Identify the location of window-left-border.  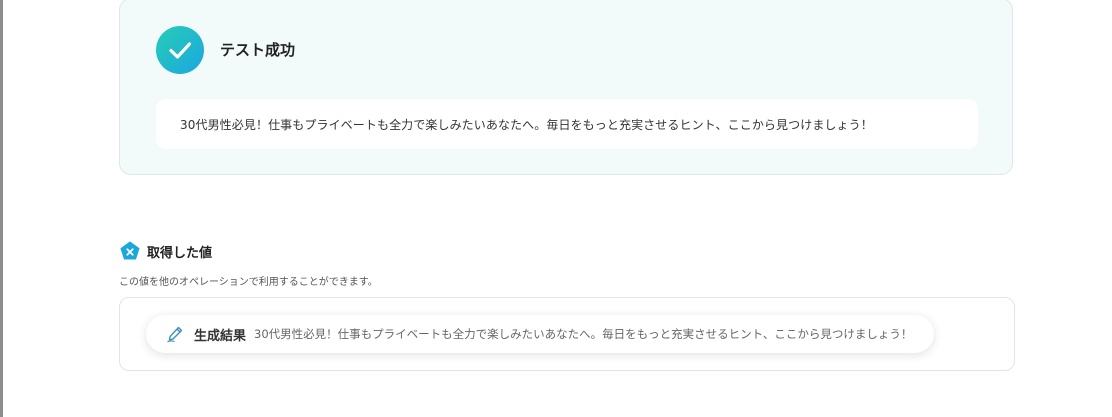
(1, 208).